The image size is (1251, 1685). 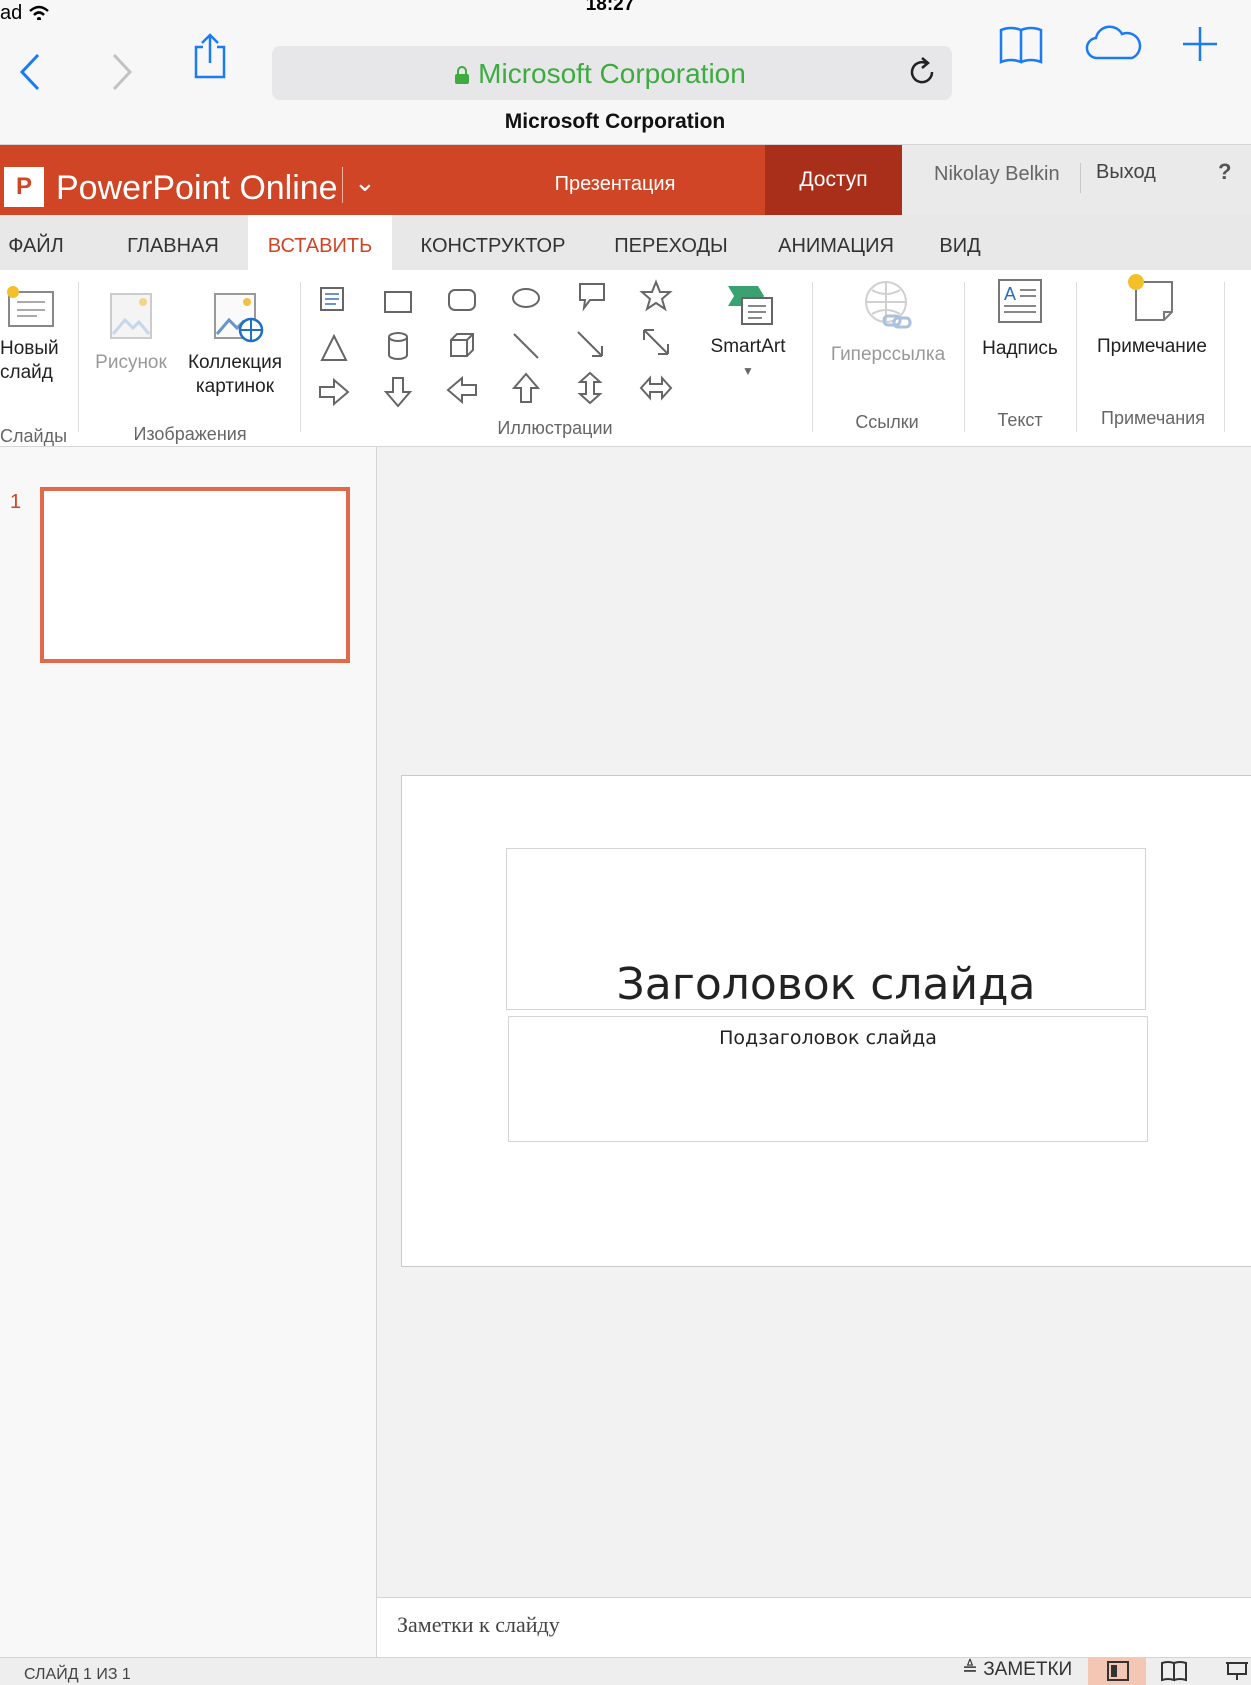 What do you see at coordinates (592, 296) in the screenshot?
I see `callout-shape-icon` at bounding box center [592, 296].